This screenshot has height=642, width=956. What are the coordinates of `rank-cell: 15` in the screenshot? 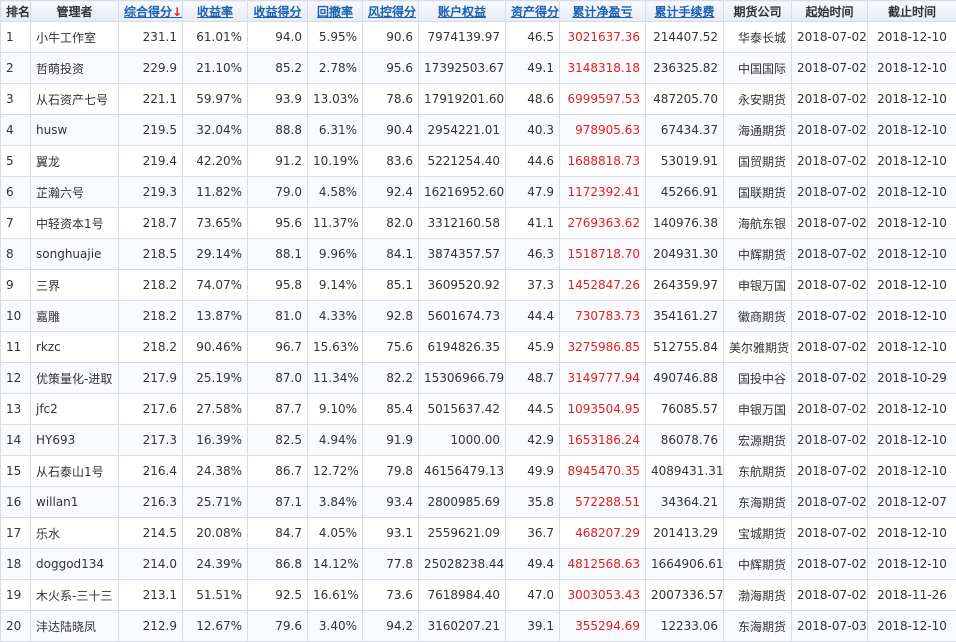 It's located at (15, 471).